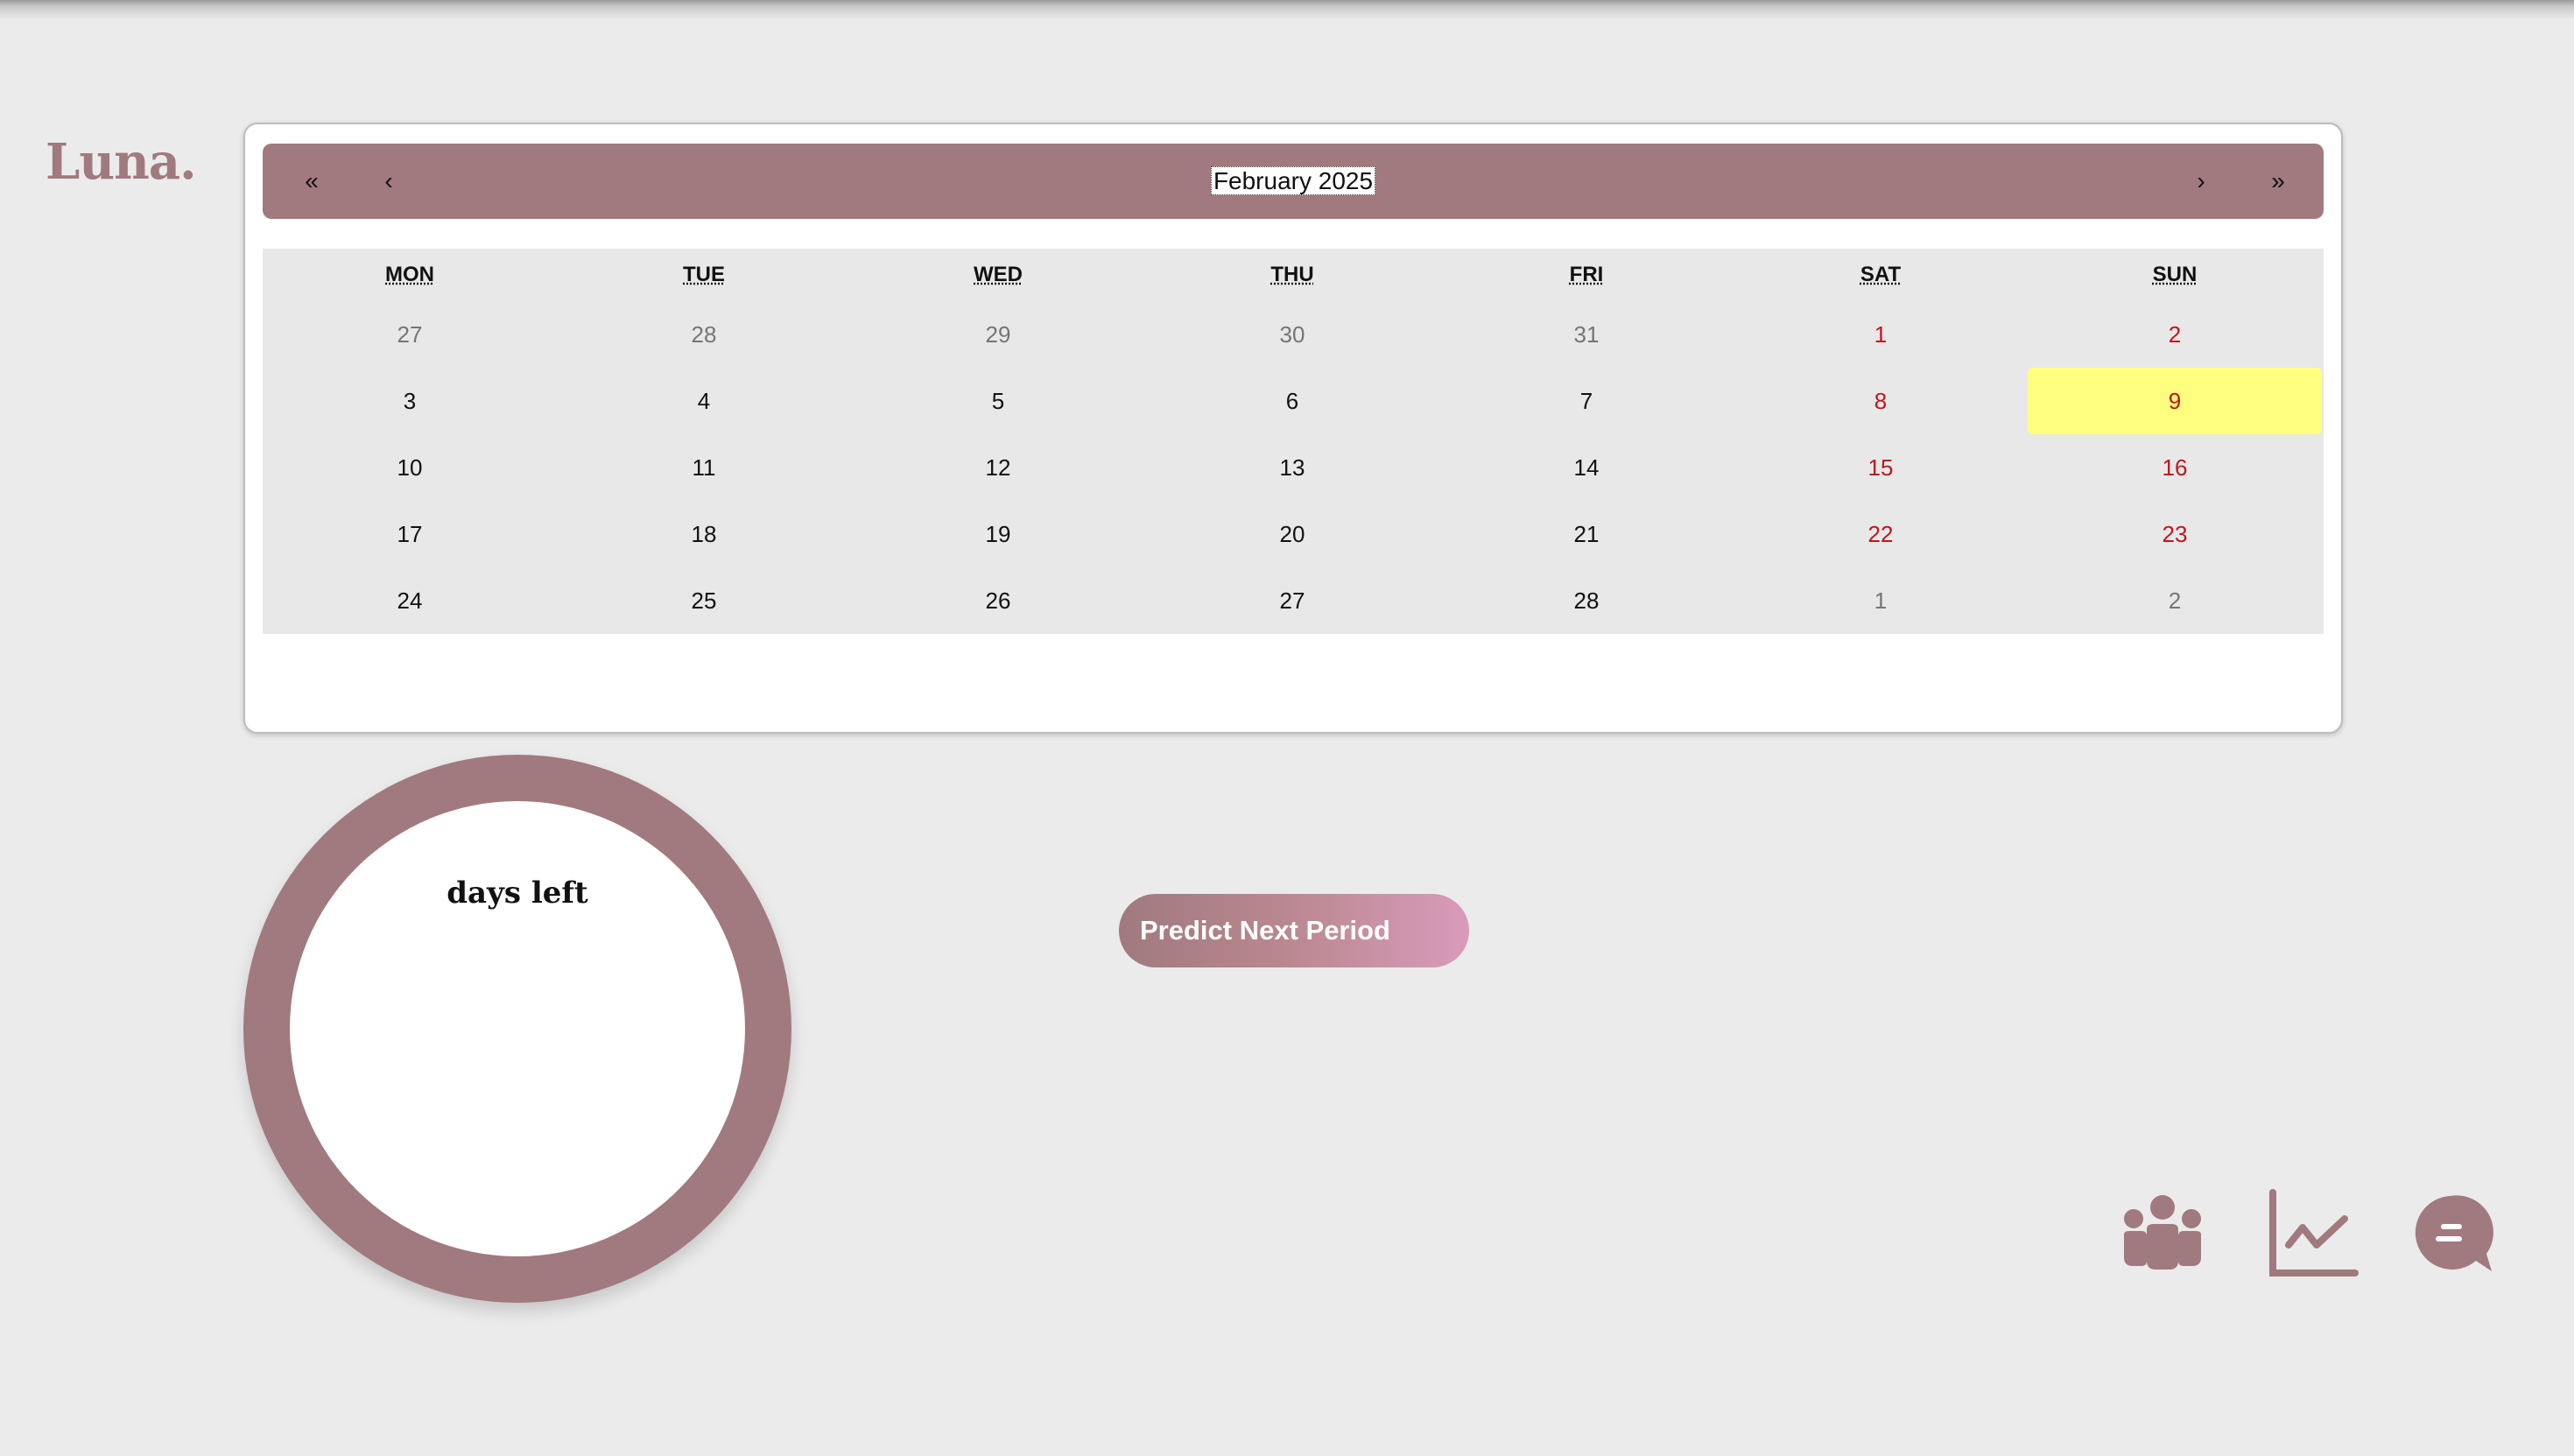 The image size is (2574, 1456). I want to click on calendar-navigation: « ‹ February 2025 › », so click(1293, 181).